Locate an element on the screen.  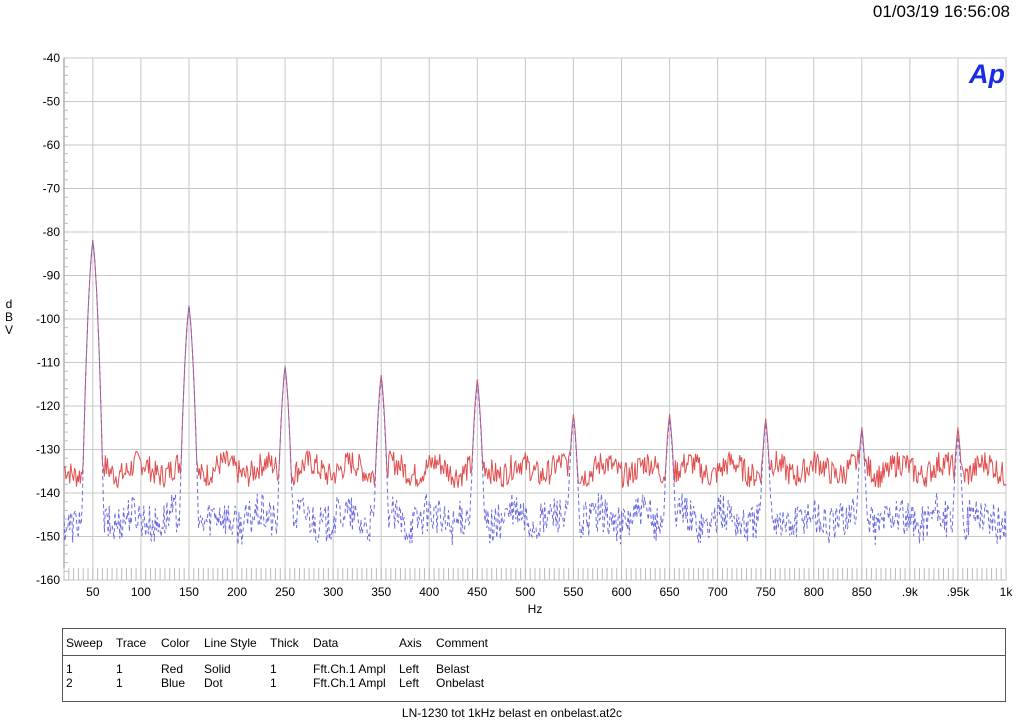
legend-header-trace: Trace is located at coordinates (131, 643).